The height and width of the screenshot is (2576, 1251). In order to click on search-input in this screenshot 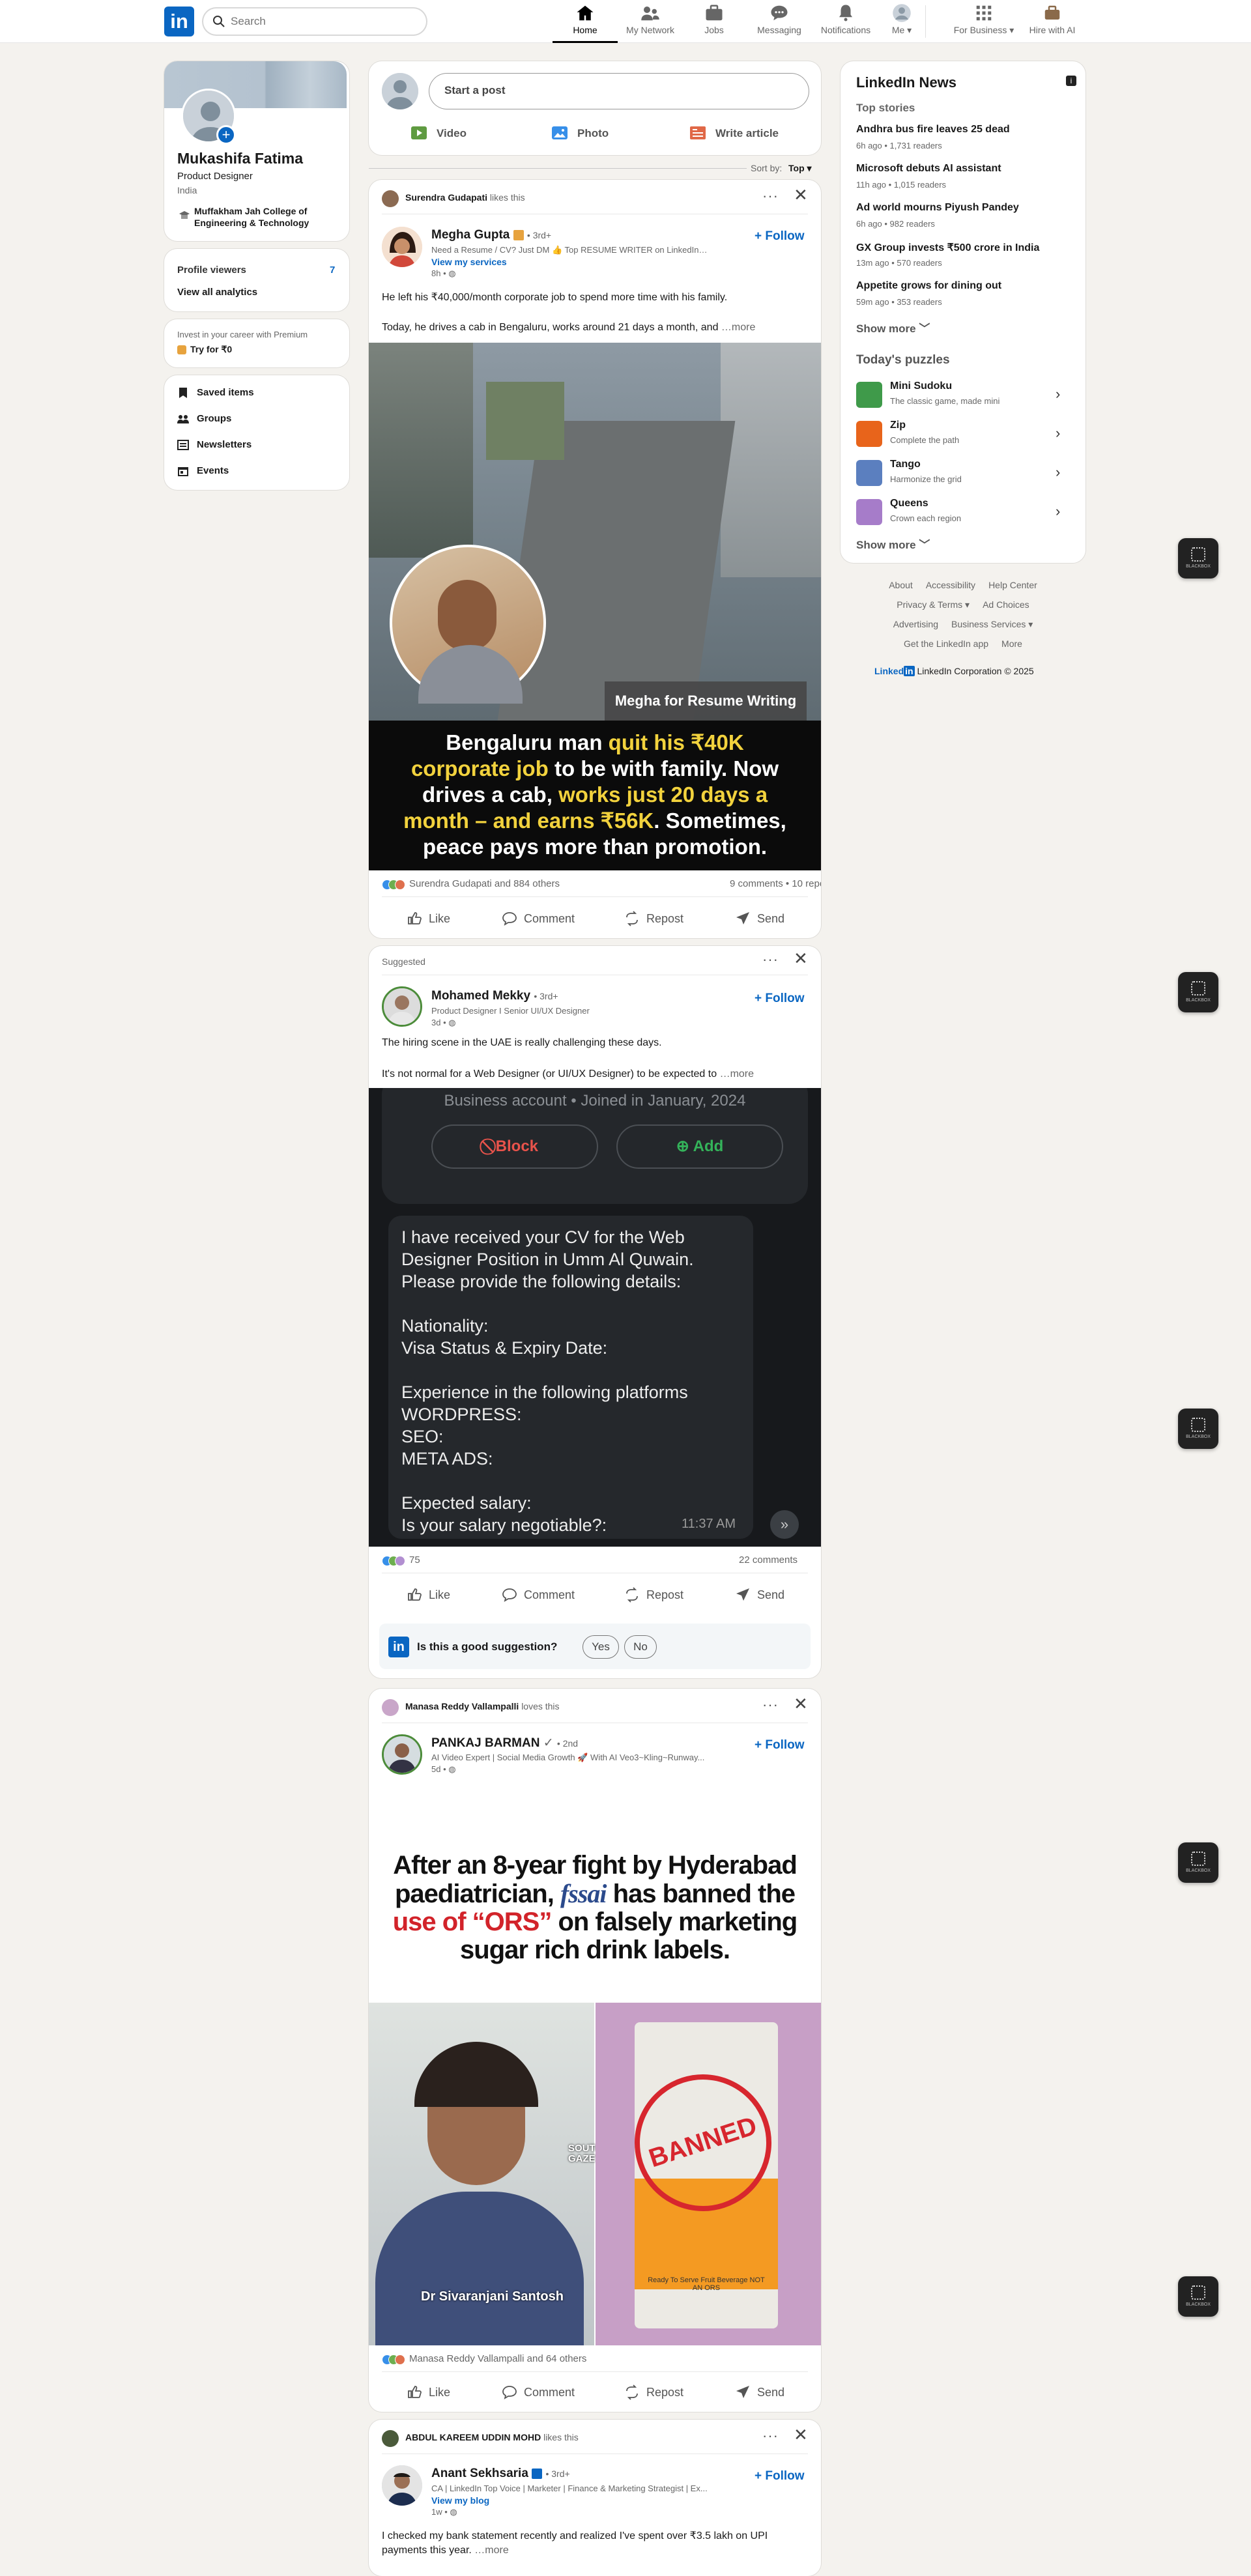, I will do `click(322, 21)`.